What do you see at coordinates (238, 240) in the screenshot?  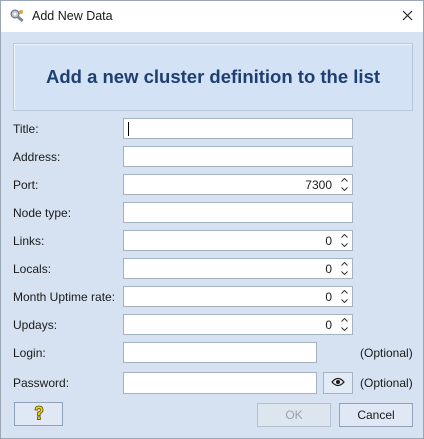 I see `links-spinner: 0` at bounding box center [238, 240].